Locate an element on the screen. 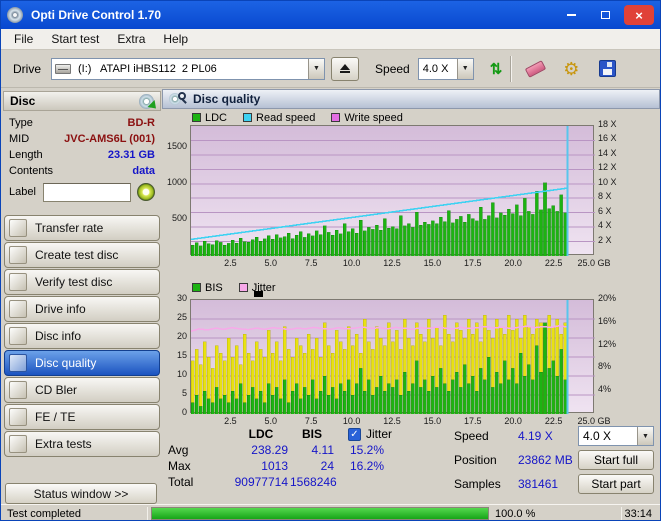 The image size is (661, 521). legend-ldc: LDC is located at coordinates (209, 118).